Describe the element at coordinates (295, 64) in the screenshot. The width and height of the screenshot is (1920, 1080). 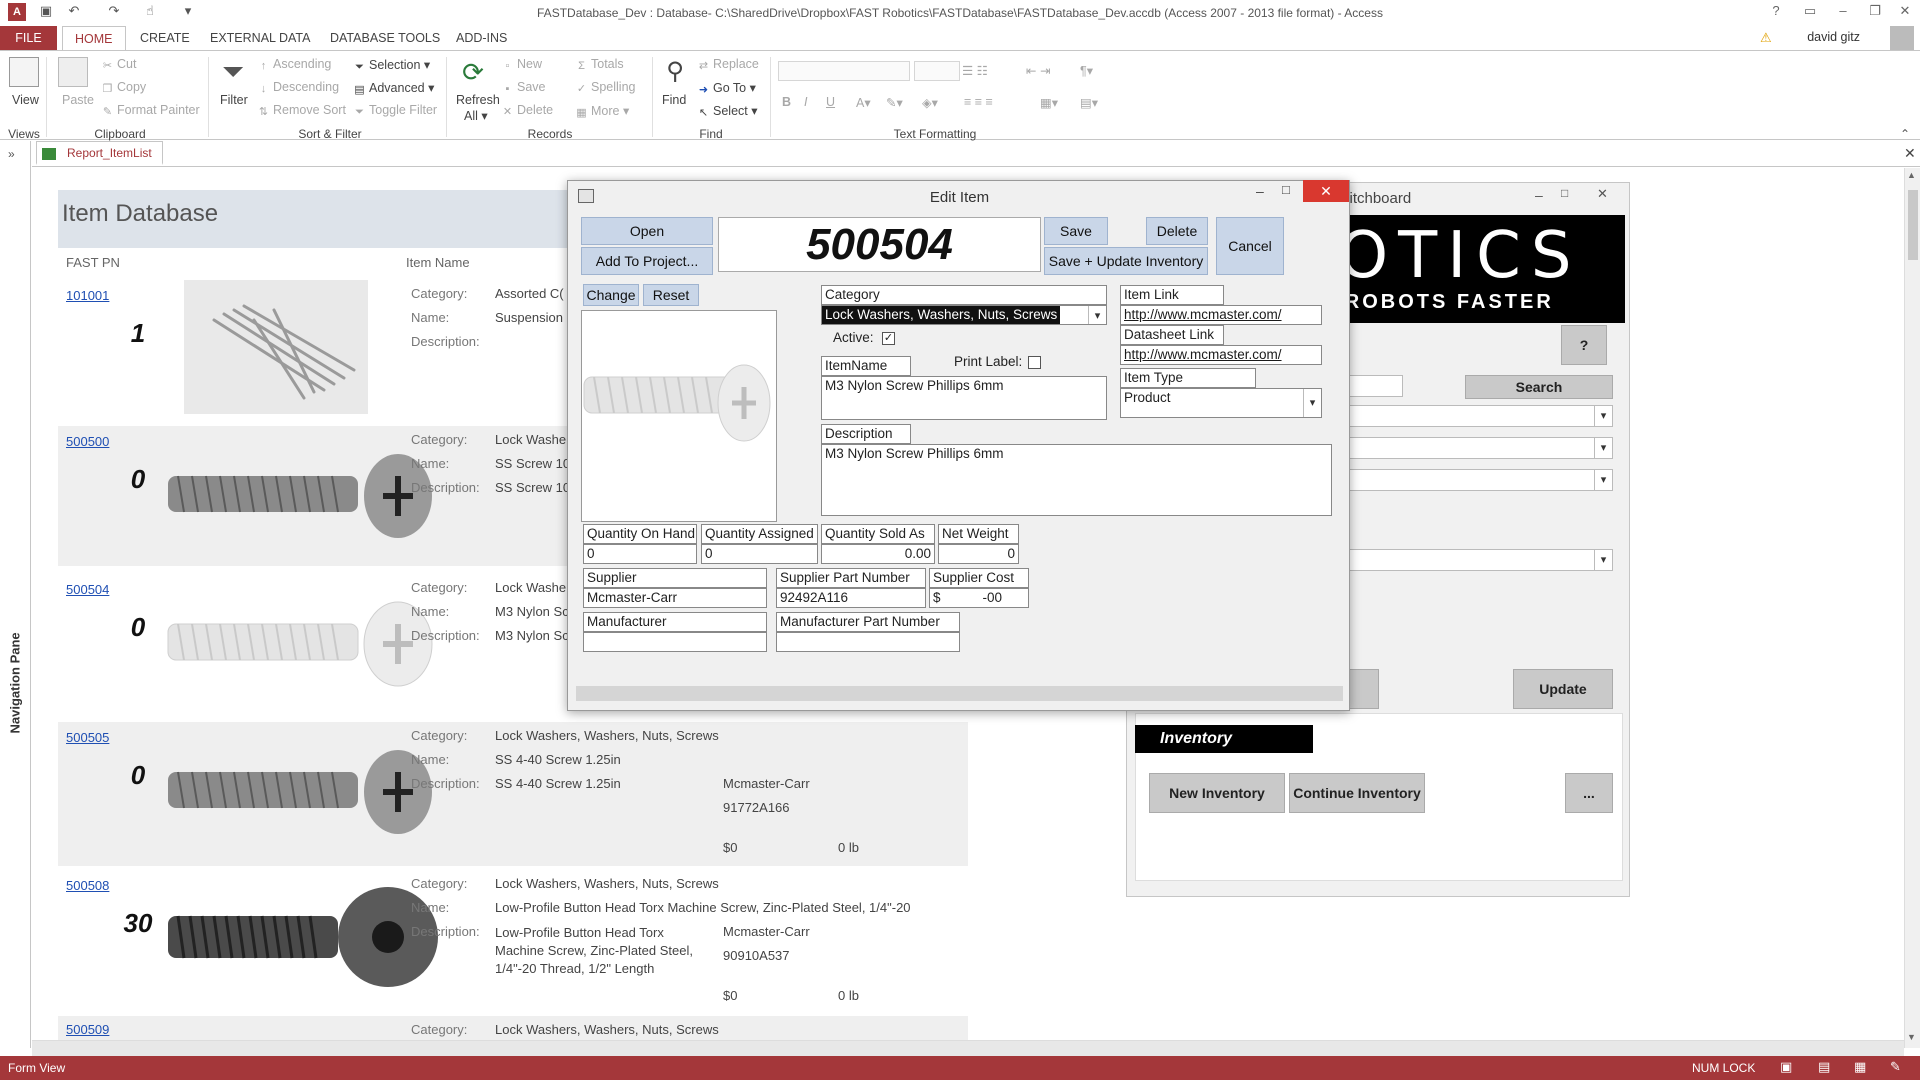
I see `ascending-button: ↑ Ascending` at that location.